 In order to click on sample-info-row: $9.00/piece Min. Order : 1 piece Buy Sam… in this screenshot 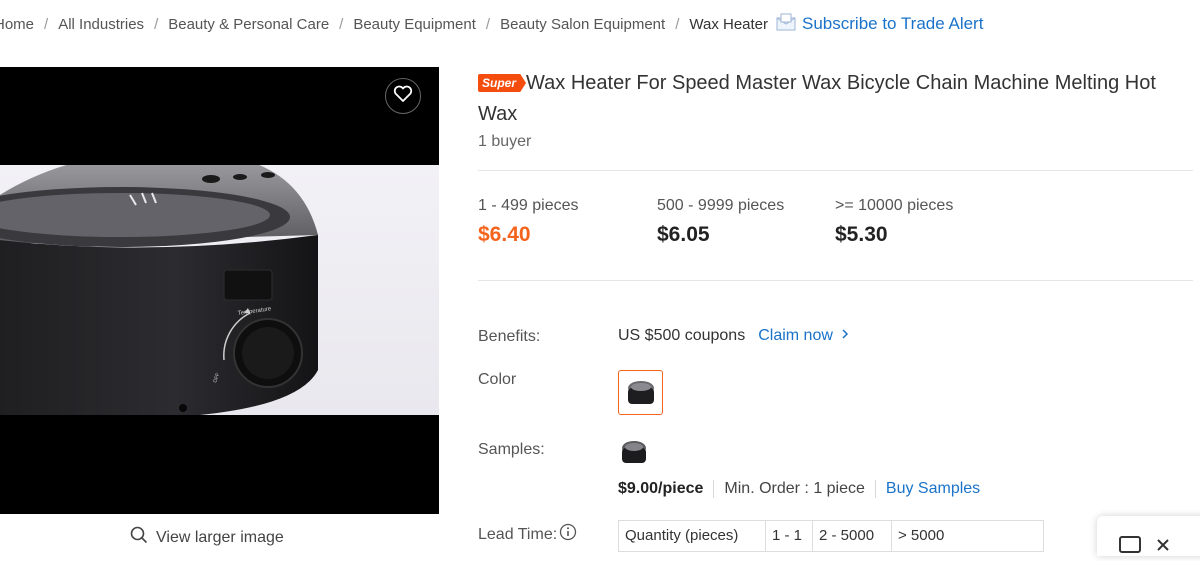, I will do `click(799, 489)`.